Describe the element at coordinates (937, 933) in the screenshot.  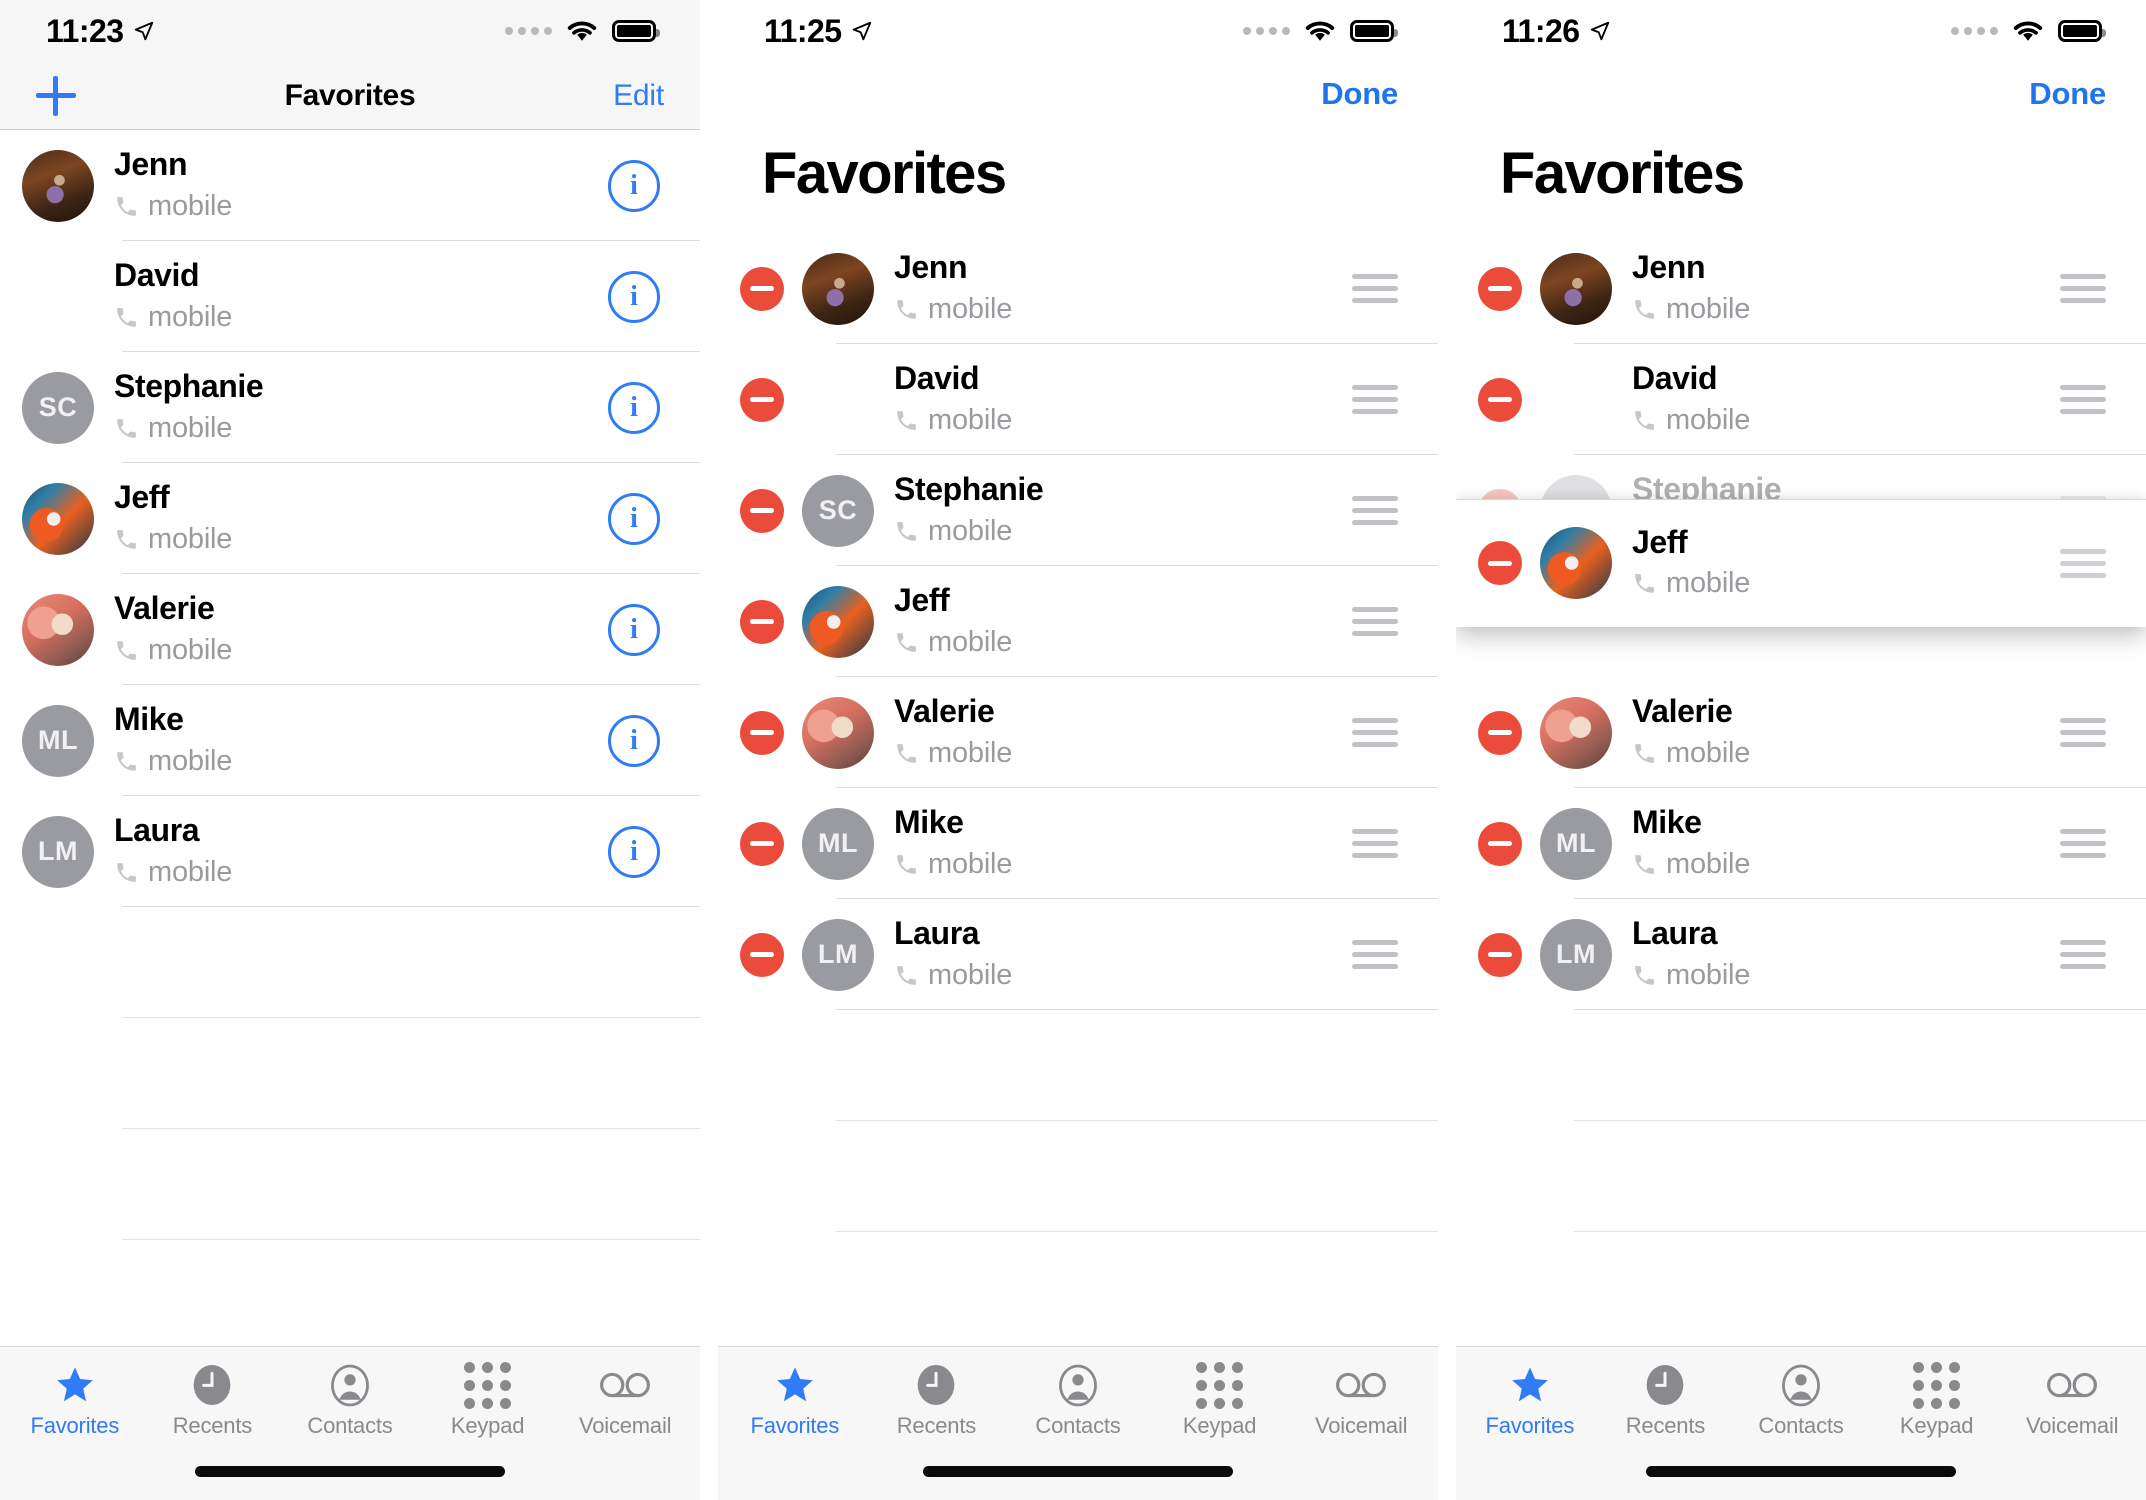
I see `contact-name: Laura` at that location.